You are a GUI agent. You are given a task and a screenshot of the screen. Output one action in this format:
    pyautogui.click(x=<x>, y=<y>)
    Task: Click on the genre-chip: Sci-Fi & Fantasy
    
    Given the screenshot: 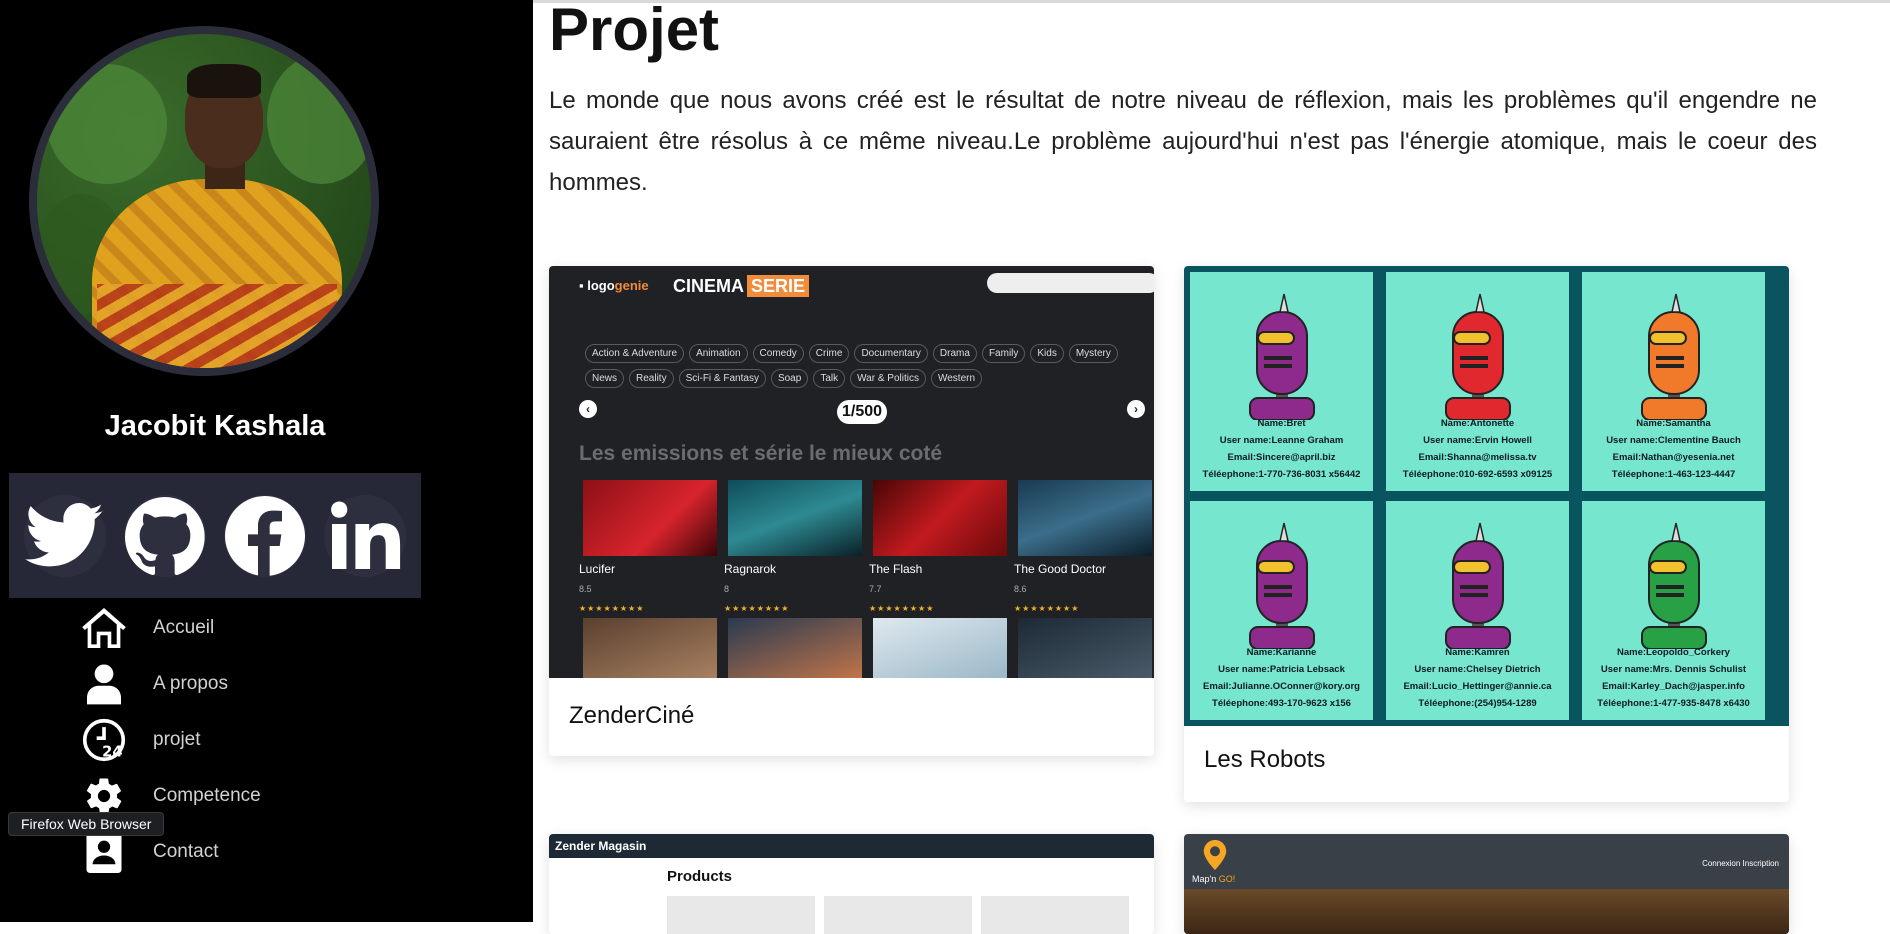 What is the action you would take?
    pyautogui.click(x=722, y=378)
    